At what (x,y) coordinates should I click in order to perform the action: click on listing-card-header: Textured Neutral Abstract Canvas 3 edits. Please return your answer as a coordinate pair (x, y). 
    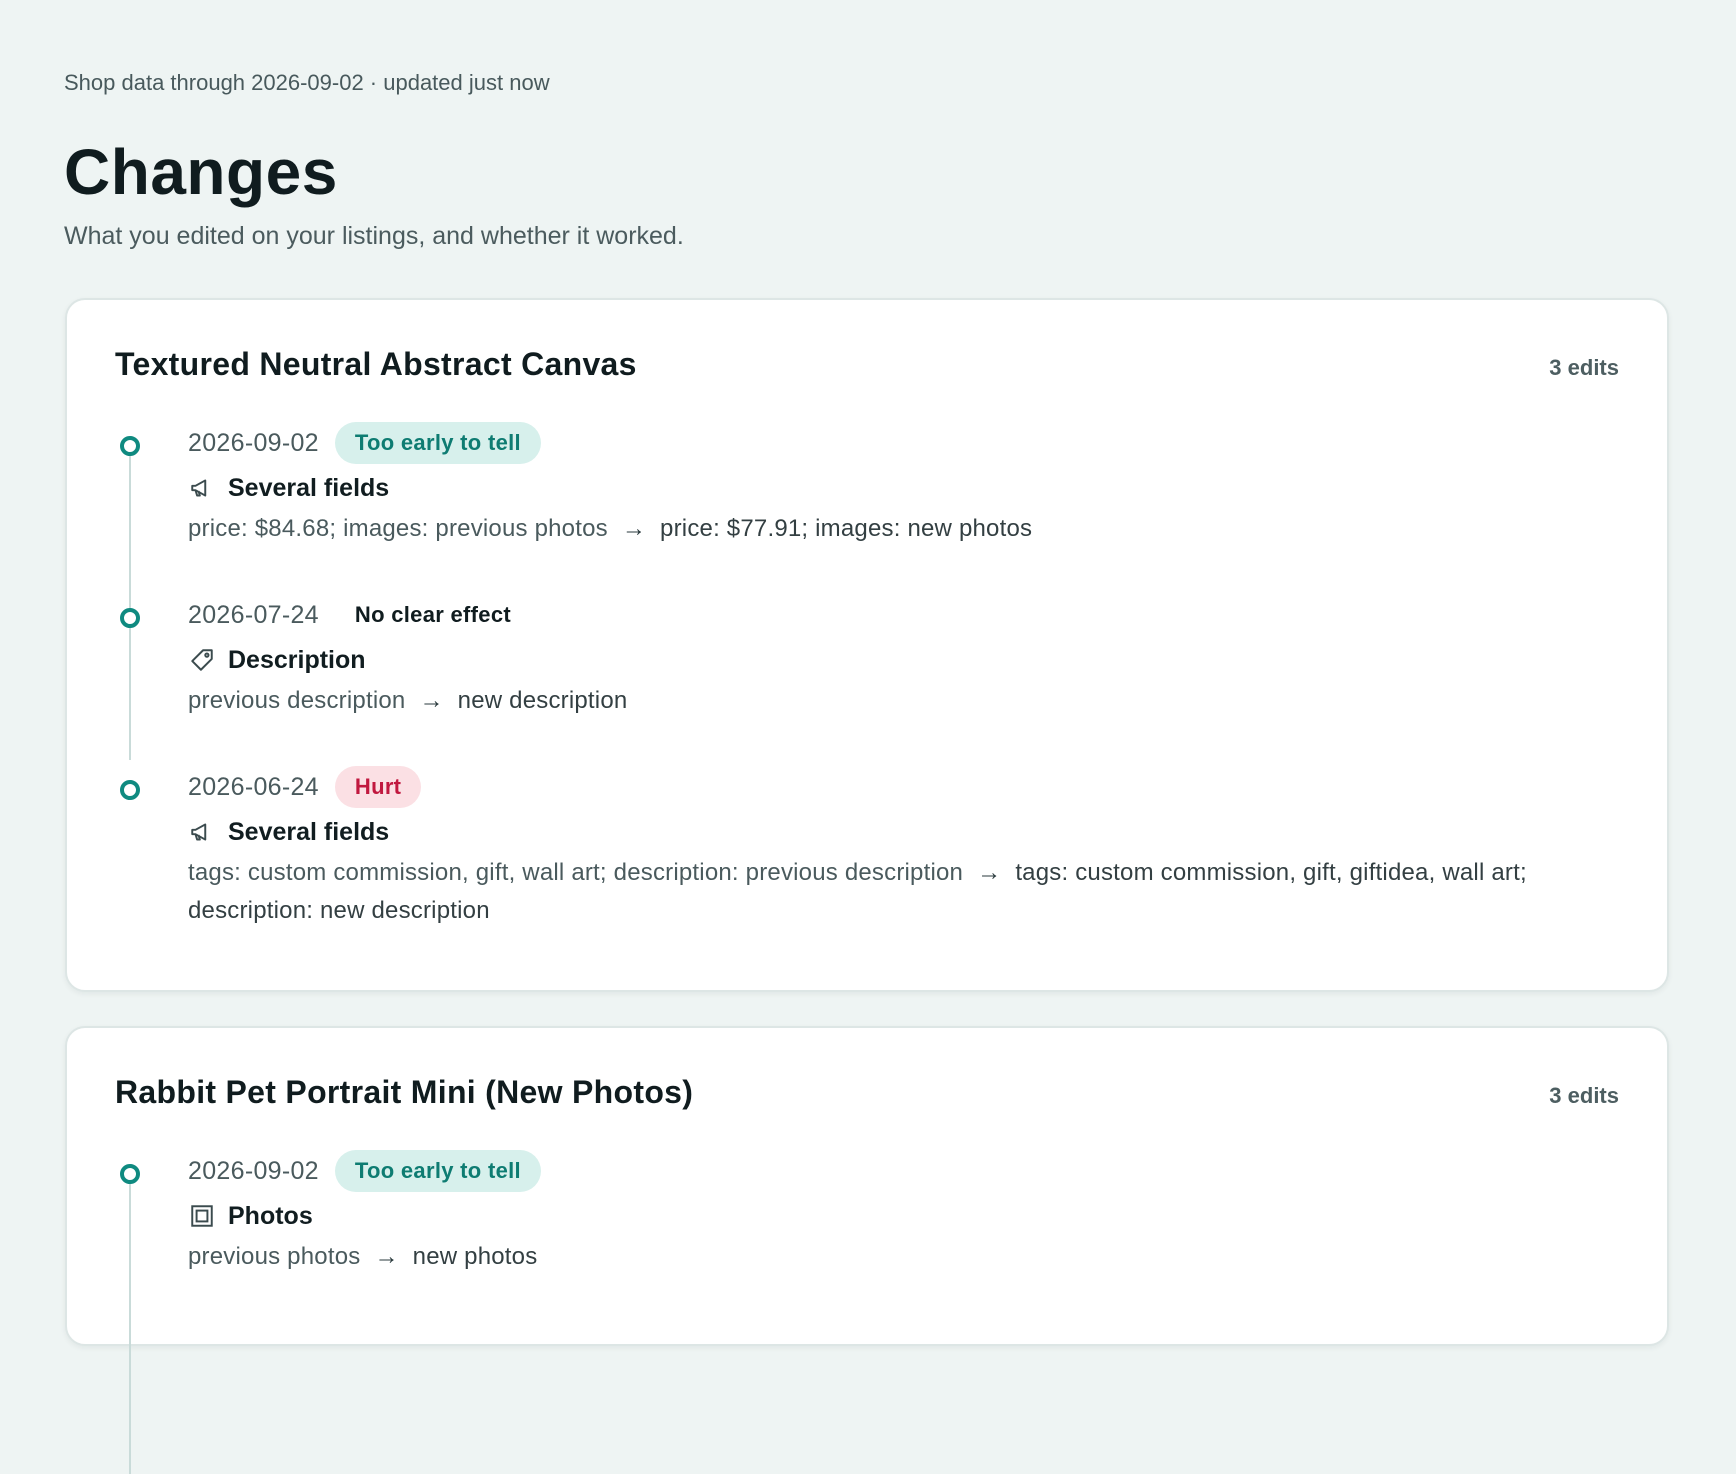
    Looking at the image, I should click on (867, 364).